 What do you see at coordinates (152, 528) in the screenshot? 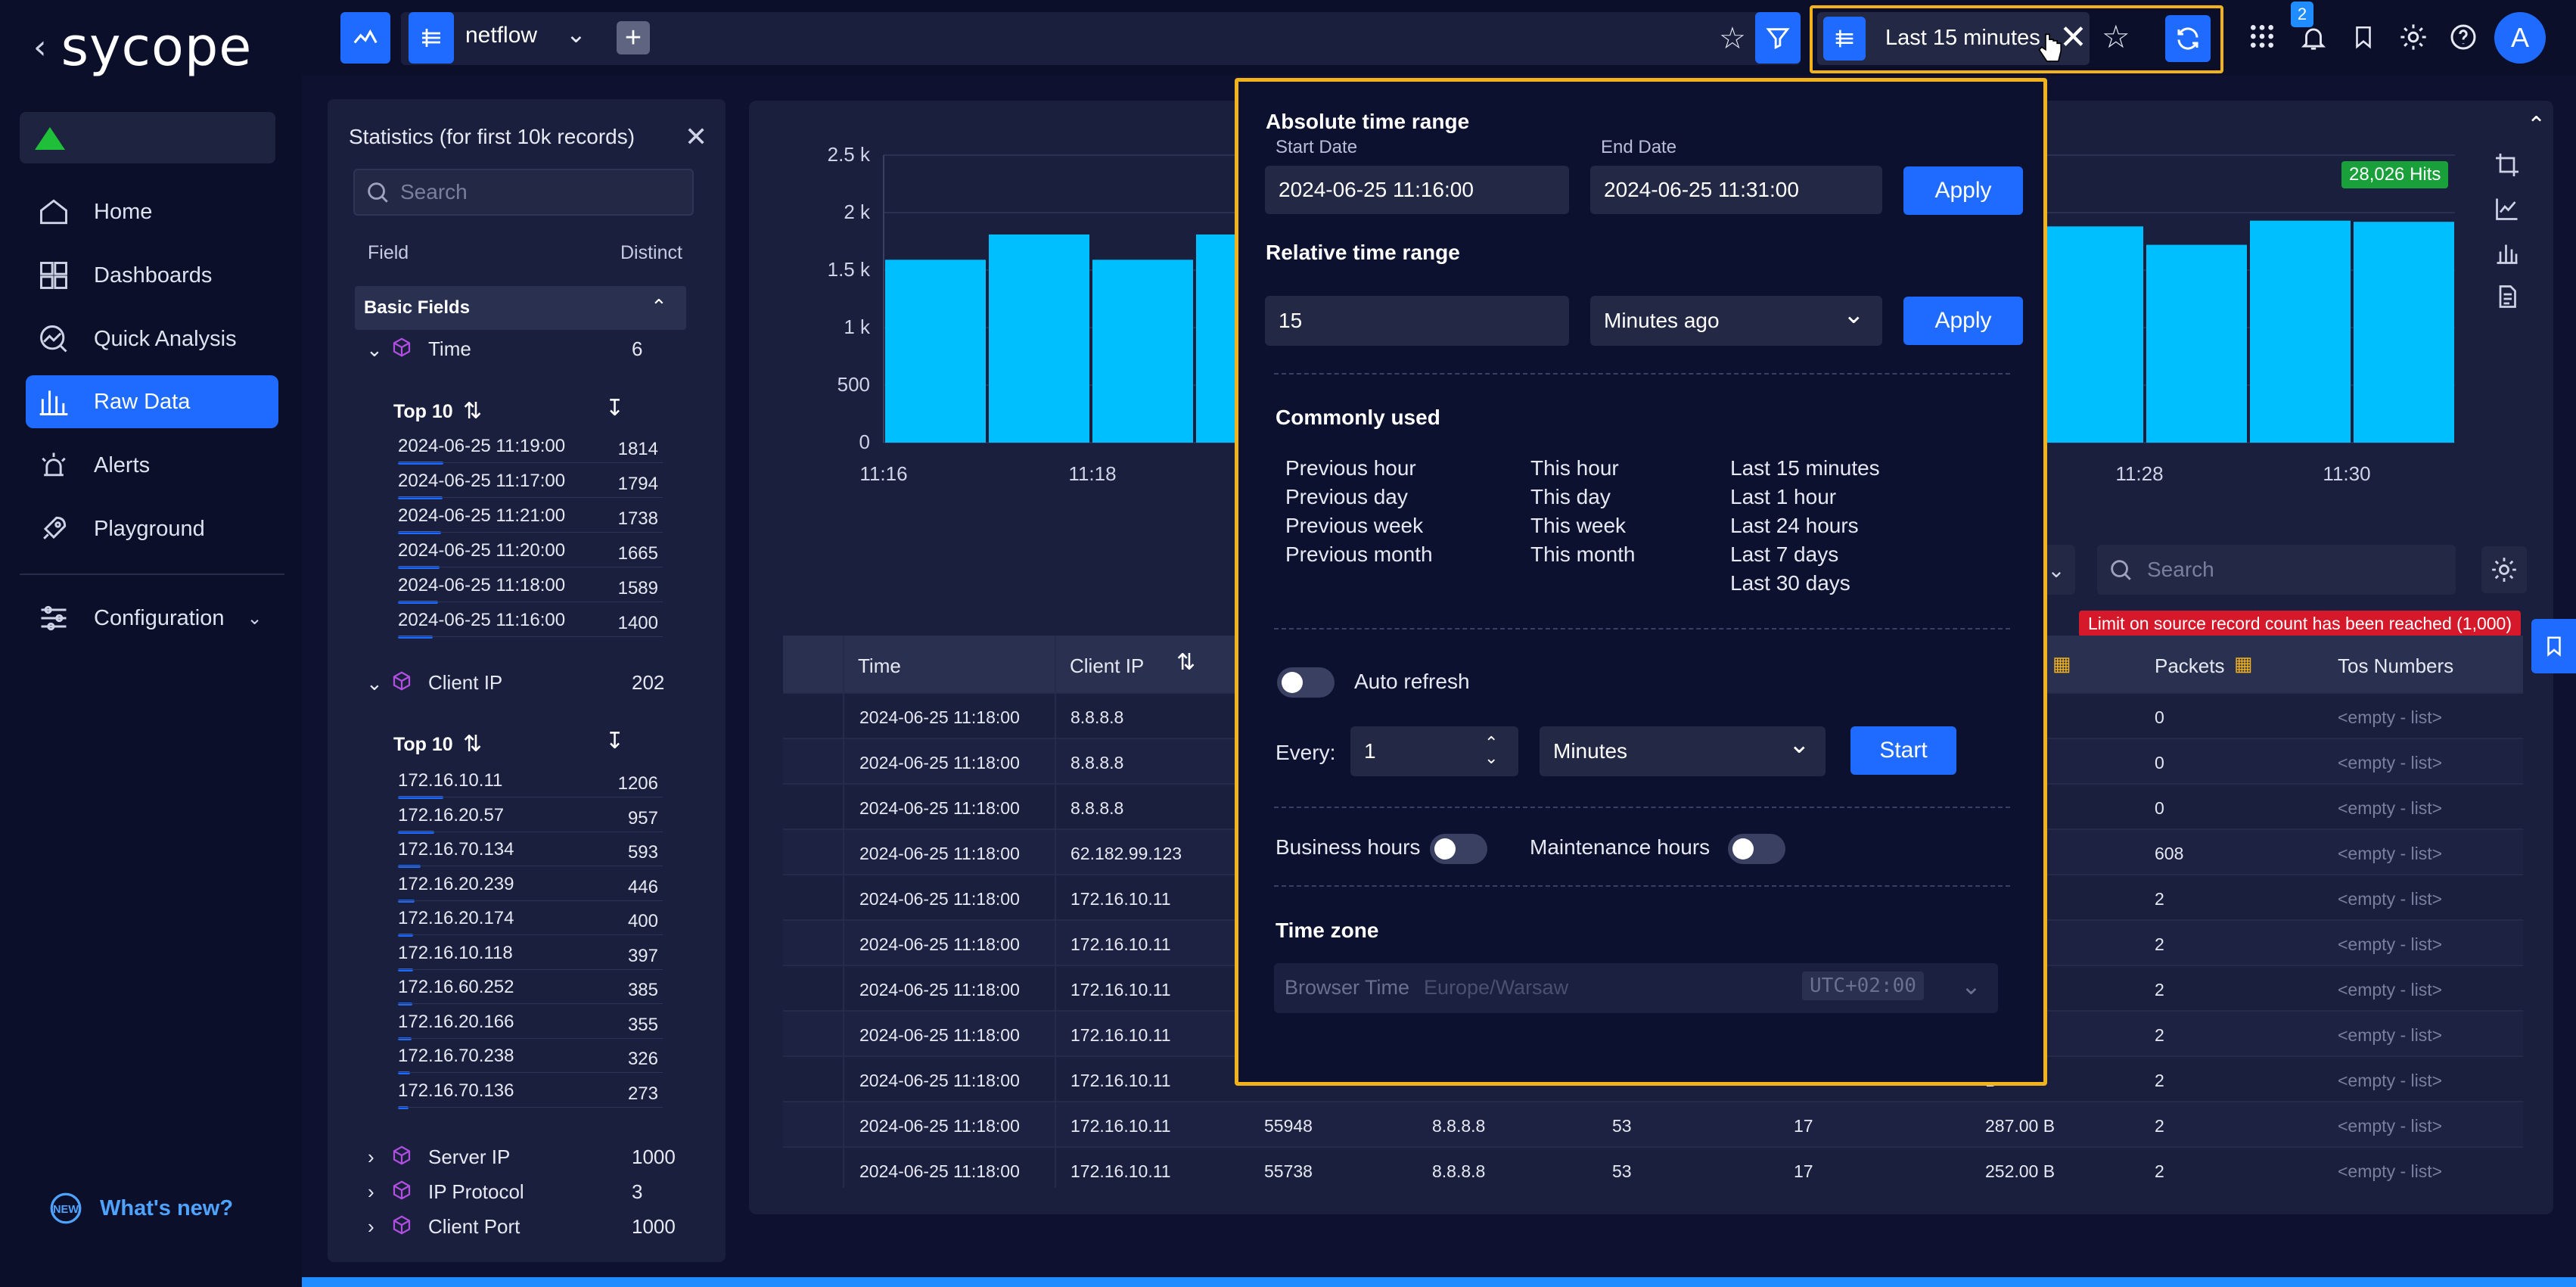
I see `sidebar-item-playground: Playground` at bounding box center [152, 528].